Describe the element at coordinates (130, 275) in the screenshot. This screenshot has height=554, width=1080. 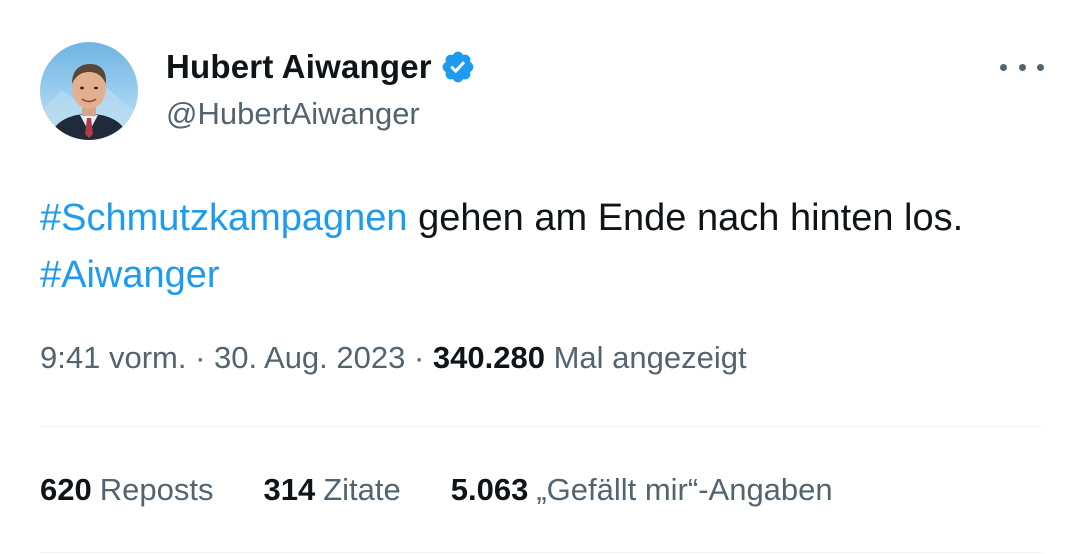
I see `hashtag-link: #Aiwanger` at that location.